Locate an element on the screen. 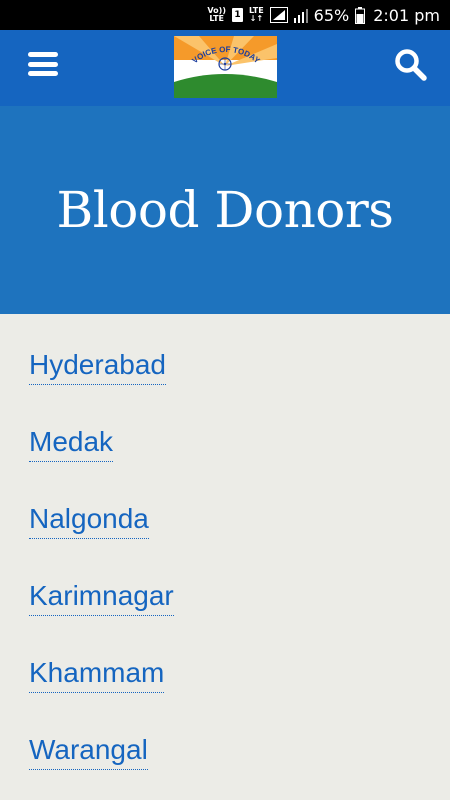  battery-percent: 65% is located at coordinates (331, 15).